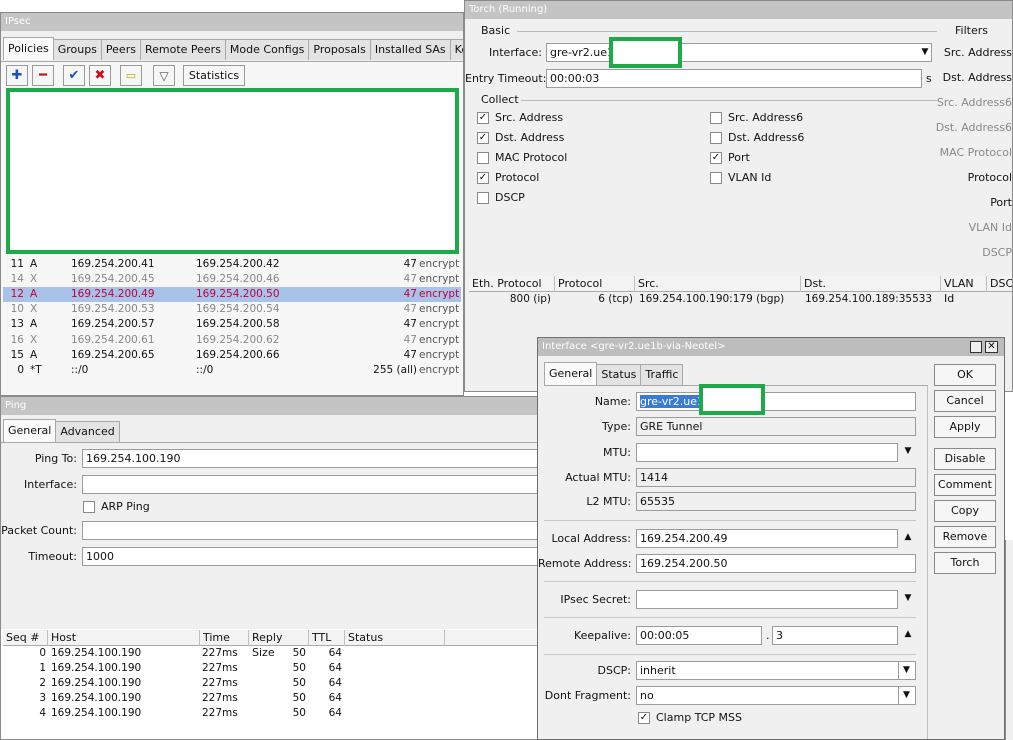 The image size is (1013, 740). What do you see at coordinates (50, 484) in the screenshot?
I see `ping-interface-label: Interface:` at bounding box center [50, 484].